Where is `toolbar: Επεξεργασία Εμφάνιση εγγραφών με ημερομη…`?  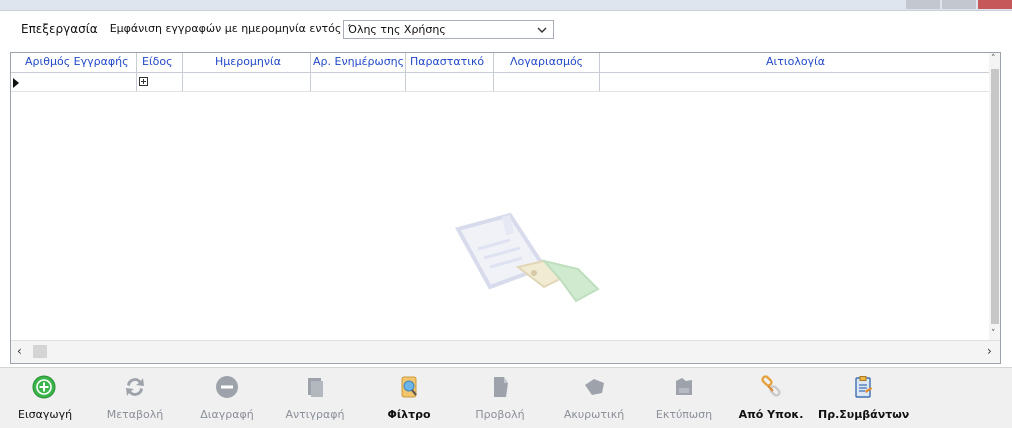 toolbar: Επεξεργασία Εμφάνιση εγγραφών με ημερομη… is located at coordinates (506, 28).